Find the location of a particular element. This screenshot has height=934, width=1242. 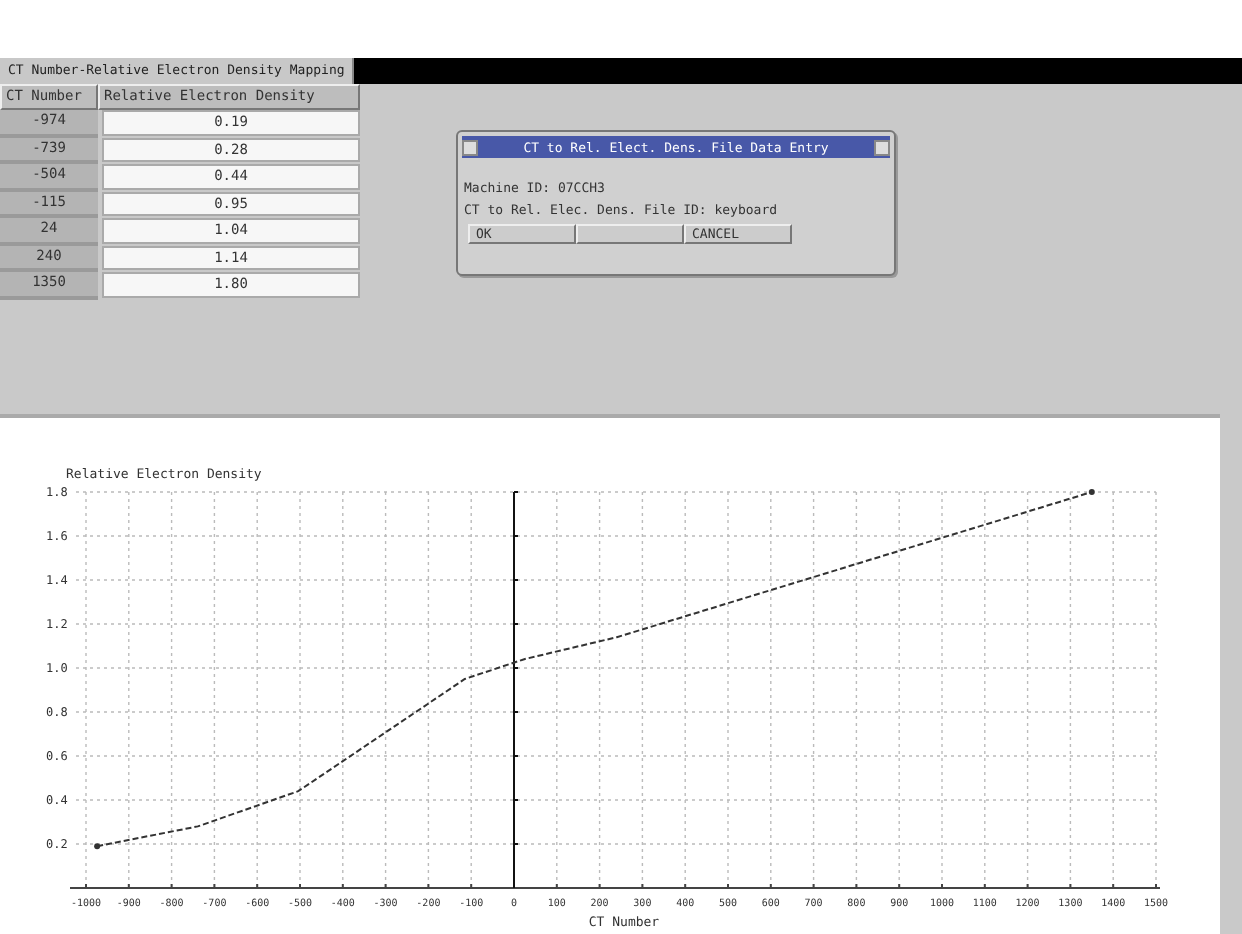

maximize-icon is located at coordinates (882, 147).